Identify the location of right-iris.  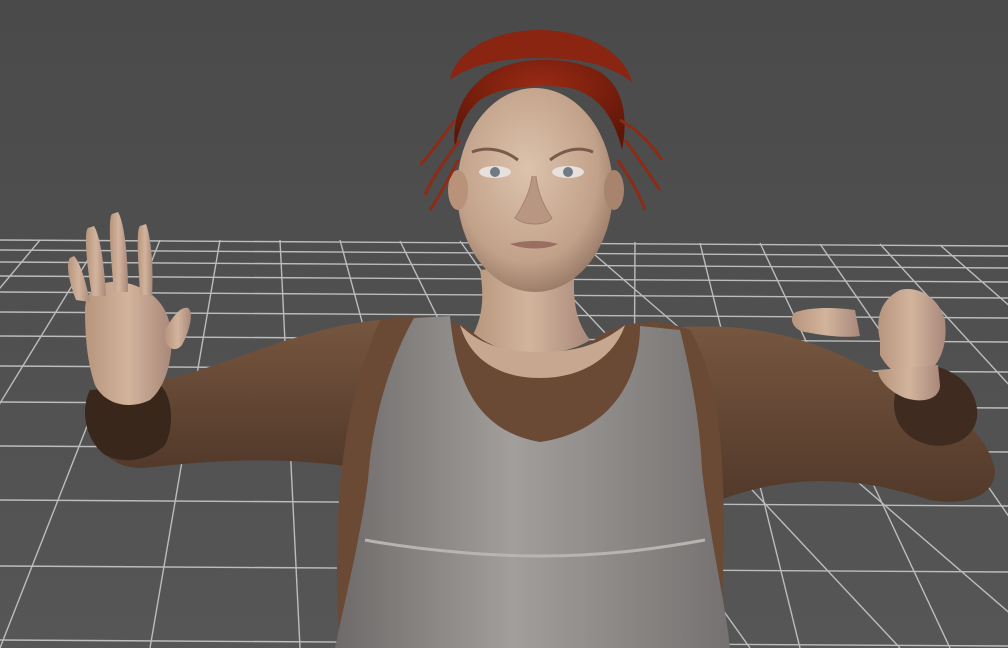
(568, 172).